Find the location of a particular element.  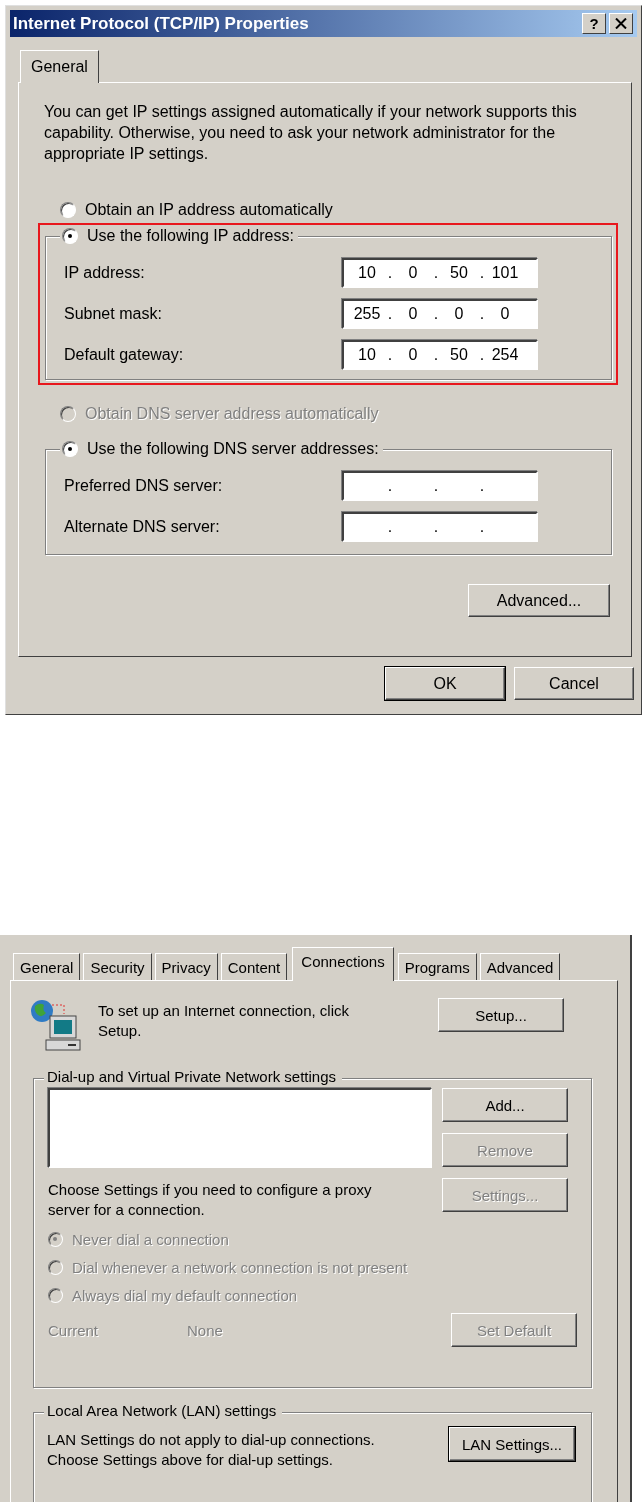

radio-label: Obtain DNS server address automatically is located at coordinates (232, 414).